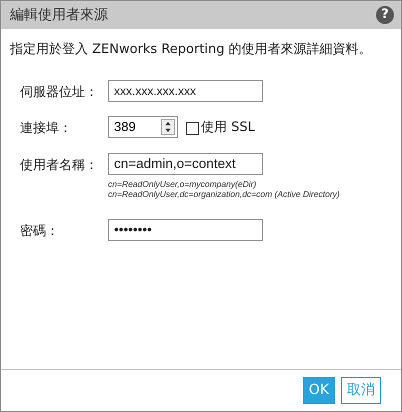 This screenshot has width=402, height=412. Describe the element at coordinates (40, 231) in the screenshot. I see `field-label: 密碼：` at that location.